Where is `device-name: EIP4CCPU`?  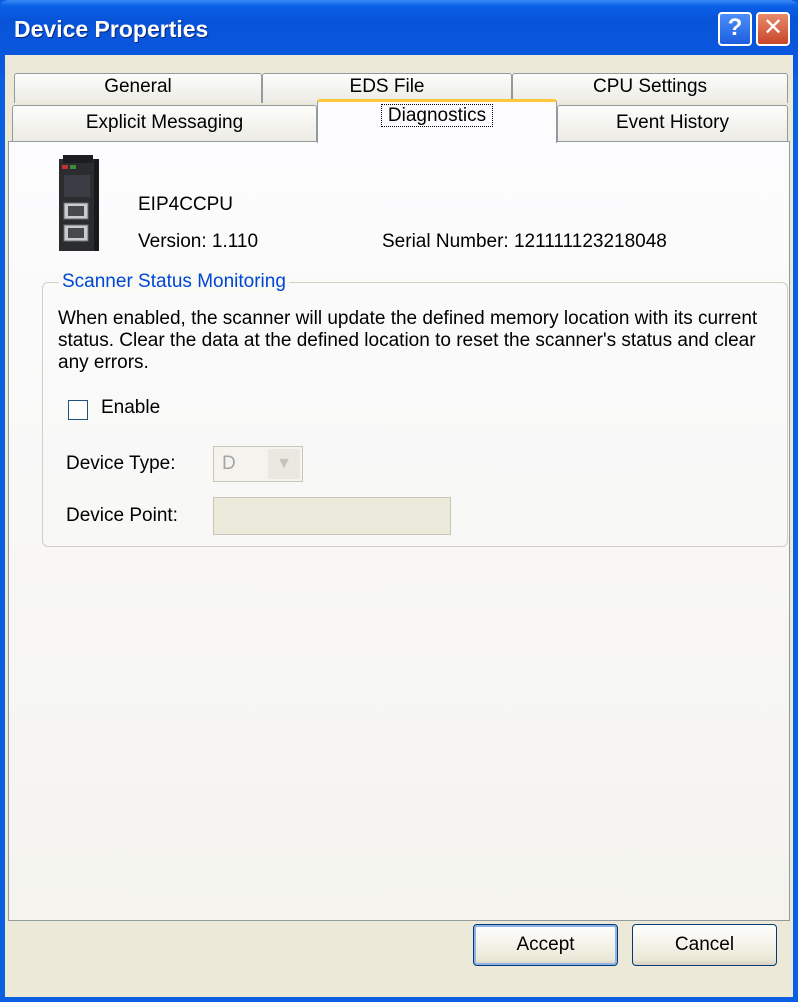
device-name: EIP4CCPU is located at coordinates (186, 204).